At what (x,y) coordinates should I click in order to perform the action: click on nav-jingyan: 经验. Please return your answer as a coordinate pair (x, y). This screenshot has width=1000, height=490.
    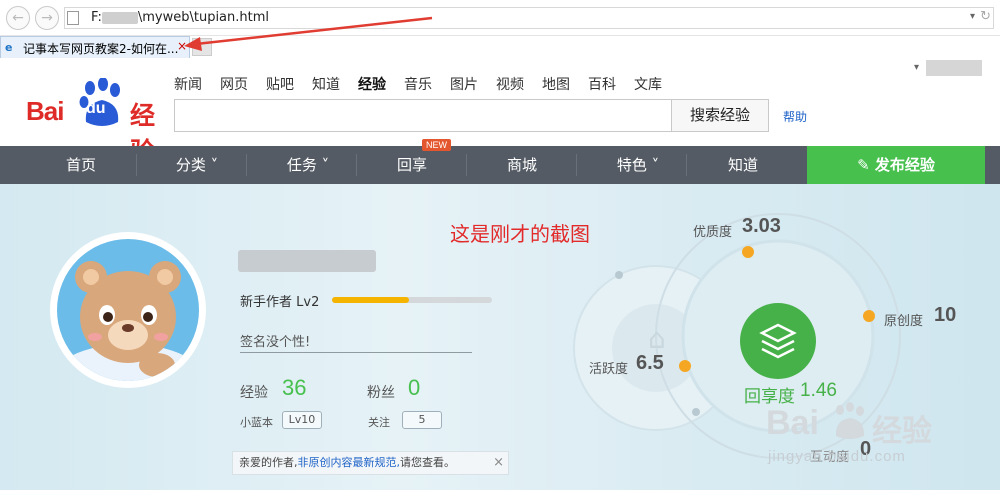
    Looking at the image, I should click on (372, 84).